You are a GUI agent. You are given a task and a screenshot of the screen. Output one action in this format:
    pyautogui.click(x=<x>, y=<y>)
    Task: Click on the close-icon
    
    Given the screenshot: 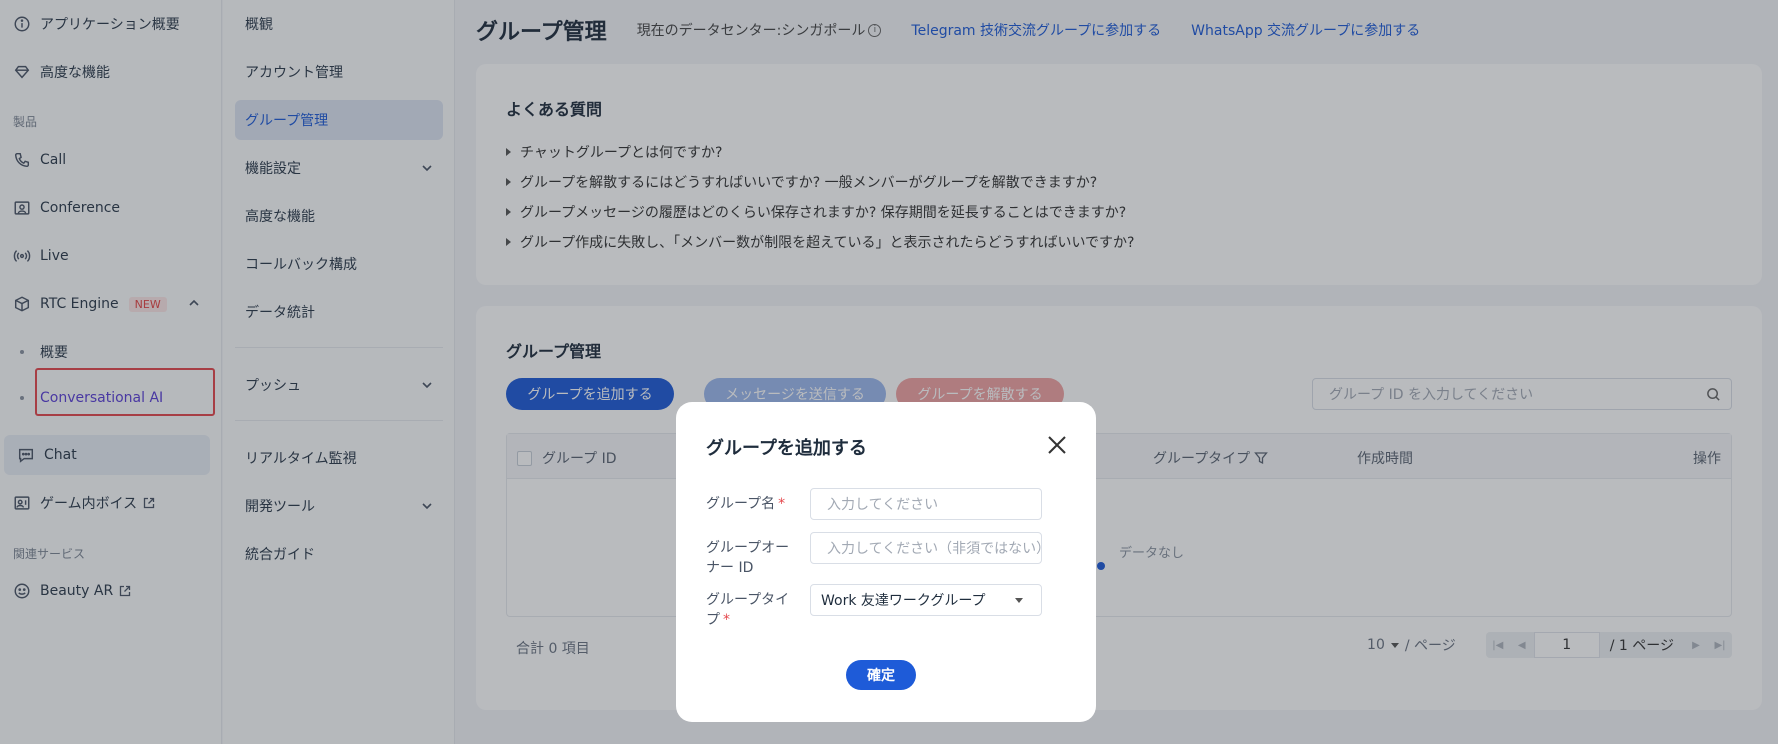 What is the action you would take?
    pyautogui.click(x=1057, y=445)
    